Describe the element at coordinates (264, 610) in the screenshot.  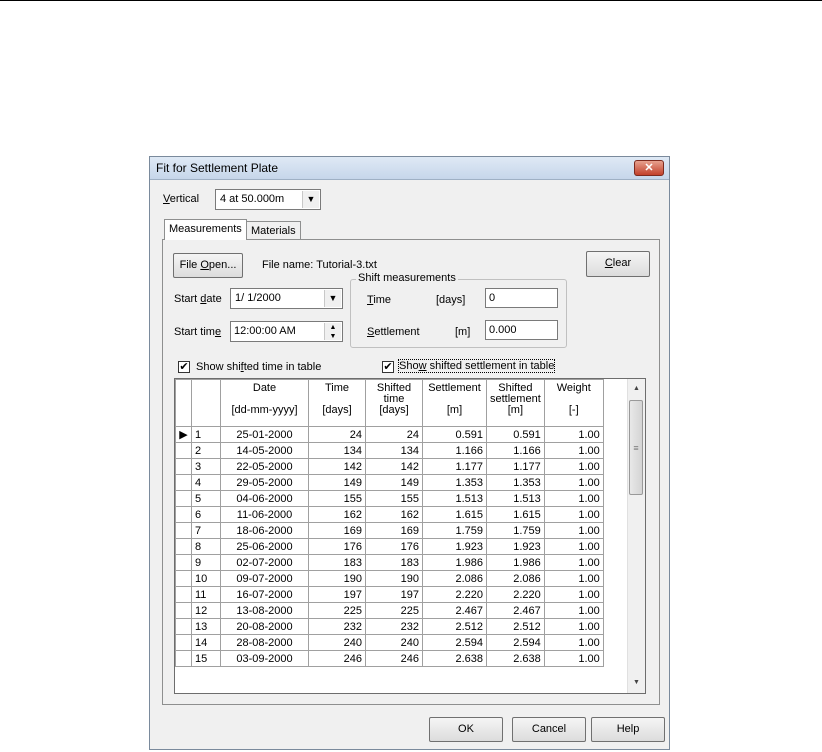
I see `cell-date: 13-08-2000` at that location.